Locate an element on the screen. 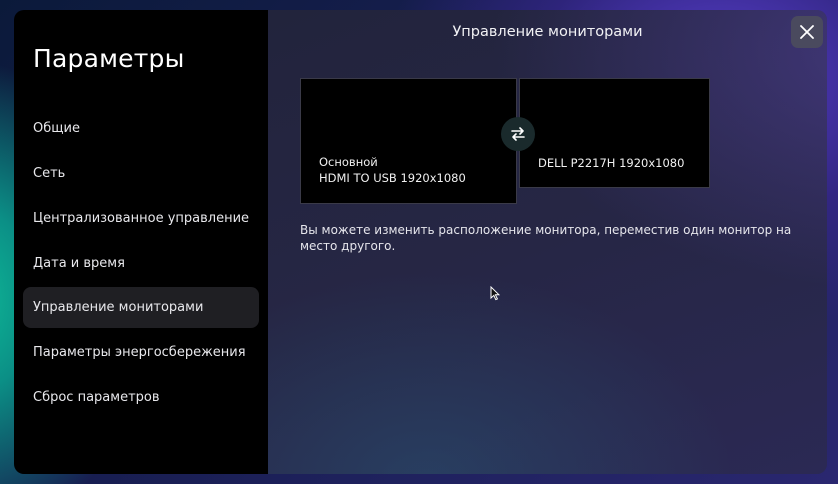  sidebar-title: Параметры is located at coordinates (109, 58).